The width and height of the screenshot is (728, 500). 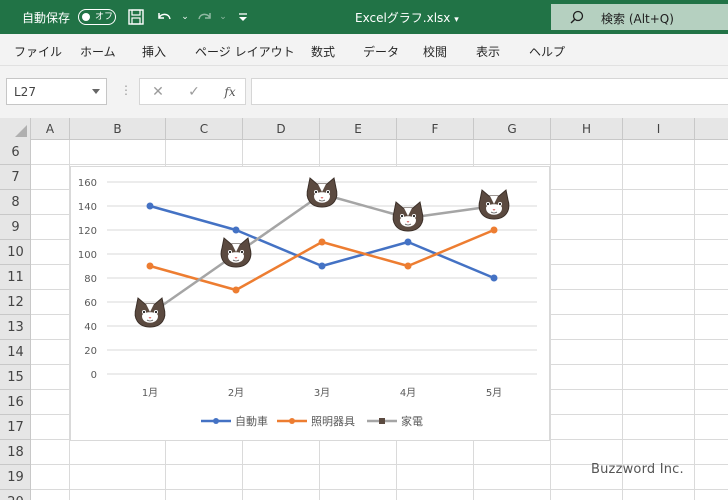 What do you see at coordinates (87, 207) in the screenshot?
I see `y-tick-label: 140` at bounding box center [87, 207].